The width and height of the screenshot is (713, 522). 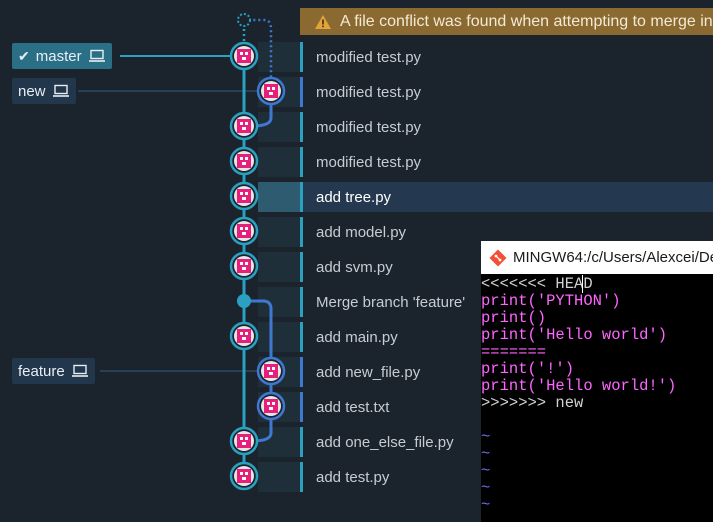 I want to click on branch-name: new, so click(x=32, y=91).